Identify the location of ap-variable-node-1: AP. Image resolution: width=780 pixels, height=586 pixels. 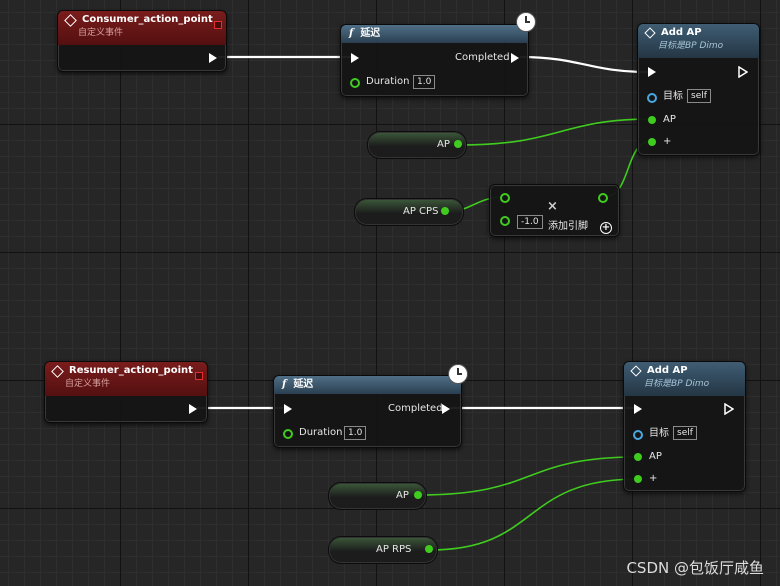
(417, 145).